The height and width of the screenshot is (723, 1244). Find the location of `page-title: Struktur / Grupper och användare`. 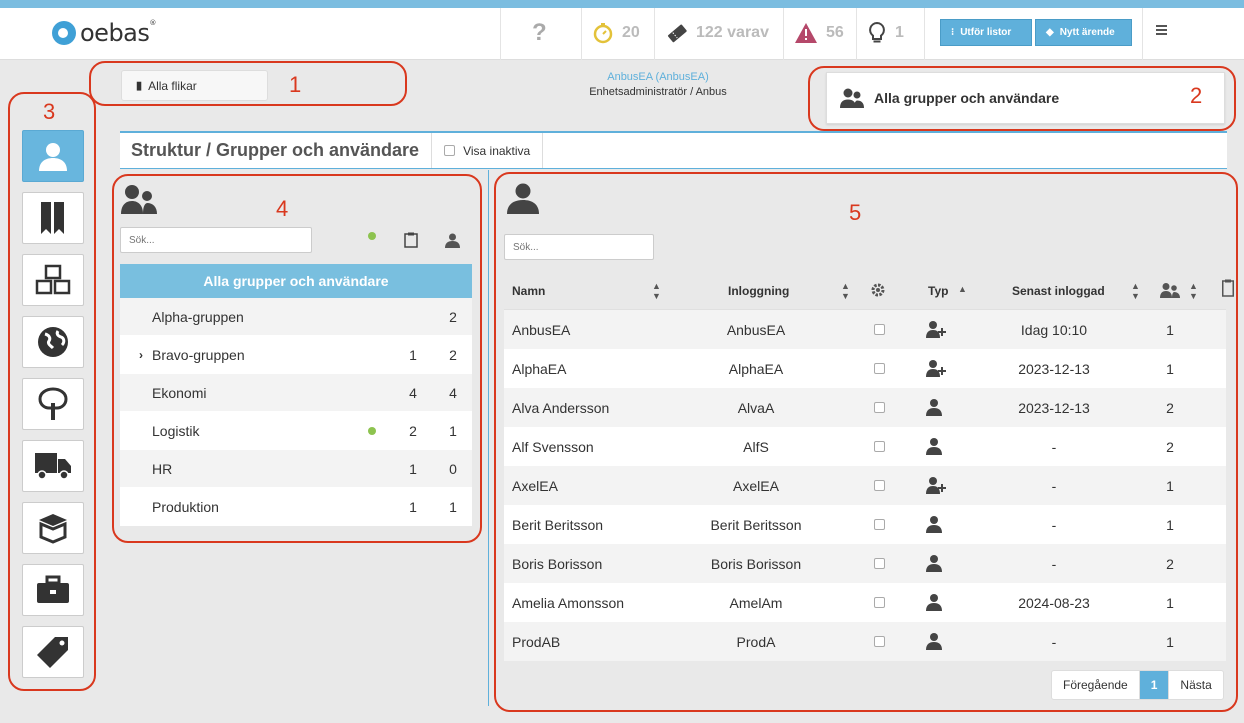

page-title: Struktur / Grupper och användare is located at coordinates (276, 150).